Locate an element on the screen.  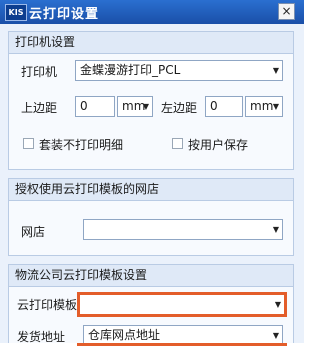
printer-select: 金蝶漫游打印_PCL ▼ is located at coordinates (179, 70).